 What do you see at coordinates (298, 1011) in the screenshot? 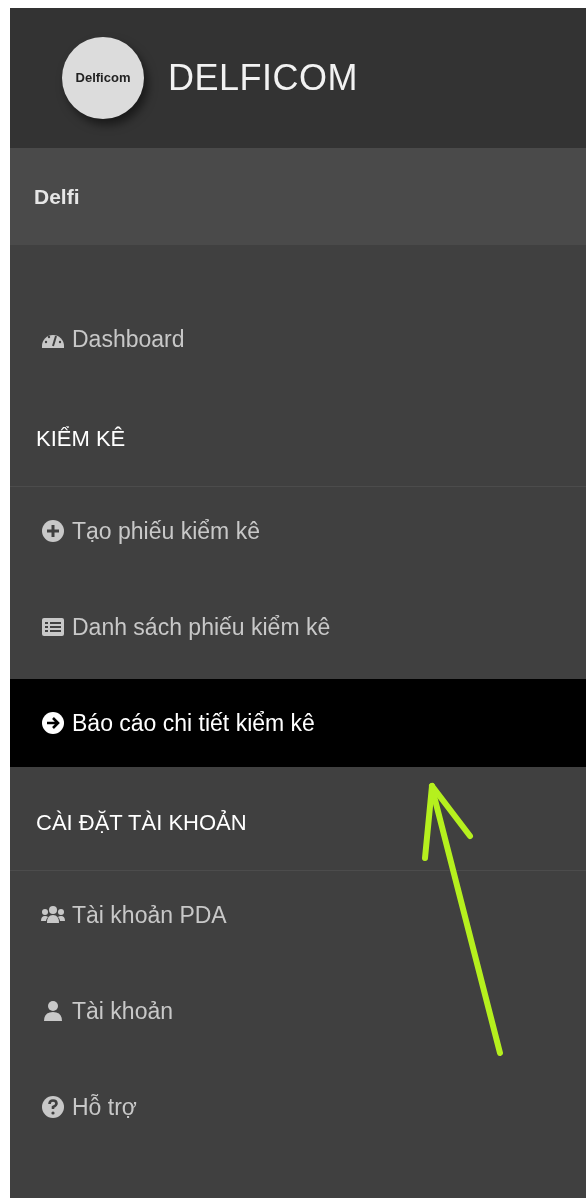
I see `menu-item: Tài khoản` at bounding box center [298, 1011].